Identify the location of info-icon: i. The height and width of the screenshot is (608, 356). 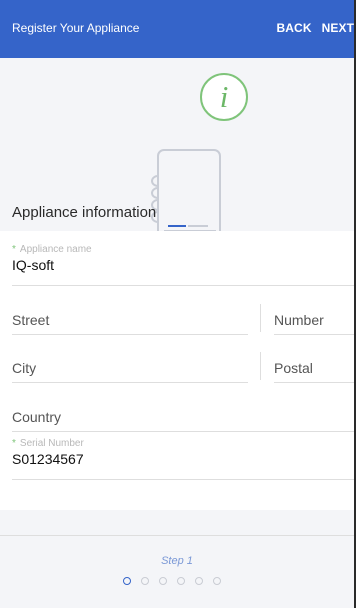
(224, 97).